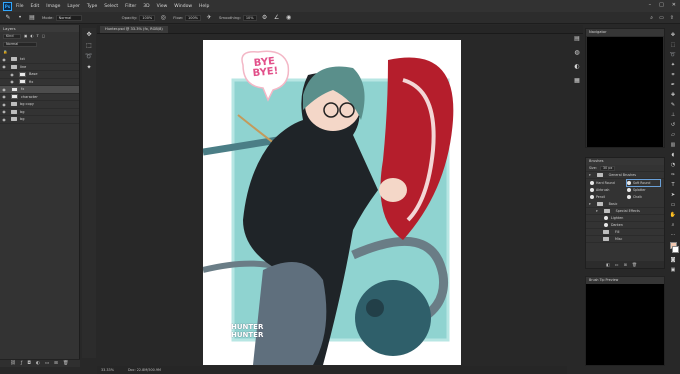  What do you see at coordinates (606, 190) in the screenshot?
I see `brush-preset: Airbrush` at bounding box center [606, 190].